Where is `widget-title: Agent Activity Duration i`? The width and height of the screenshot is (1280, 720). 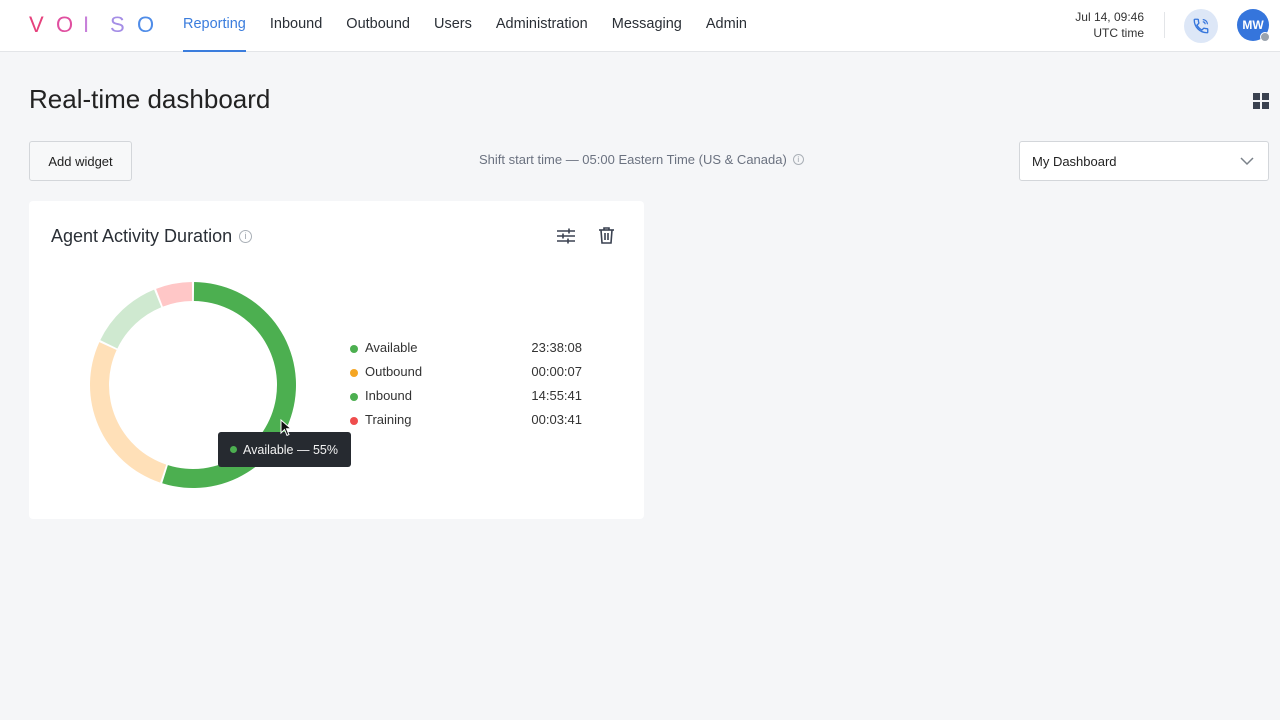 widget-title: Agent Activity Duration i is located at coordinates (152, 236).